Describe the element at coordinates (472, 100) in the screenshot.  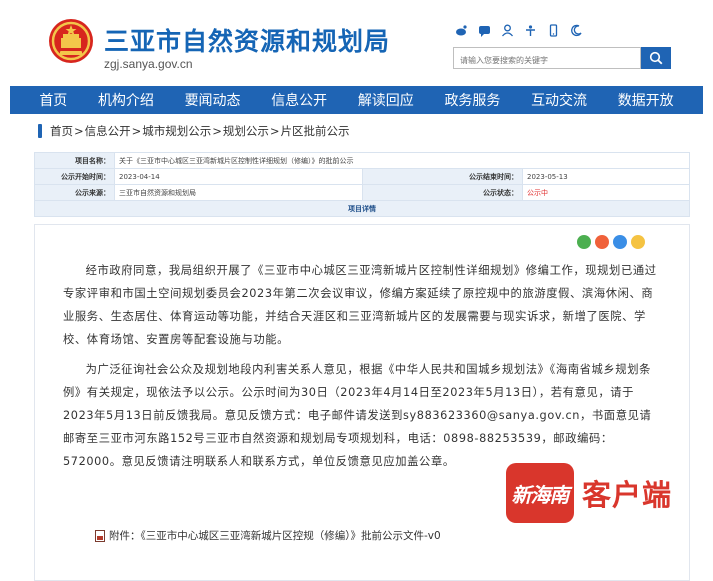
I see `nav-item-services: 政务服务` at that location.